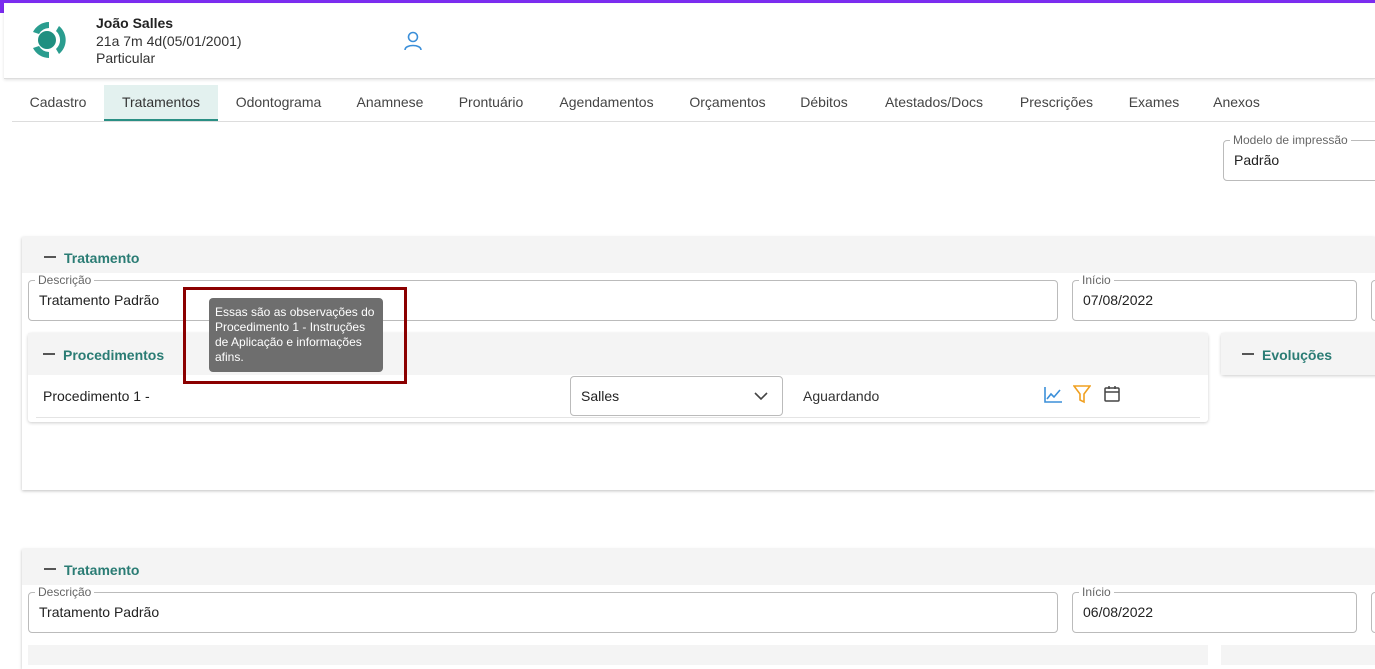 This screenshot has height=669, width=1375. I want to click on chart-line-icon, so click(1053, 395).